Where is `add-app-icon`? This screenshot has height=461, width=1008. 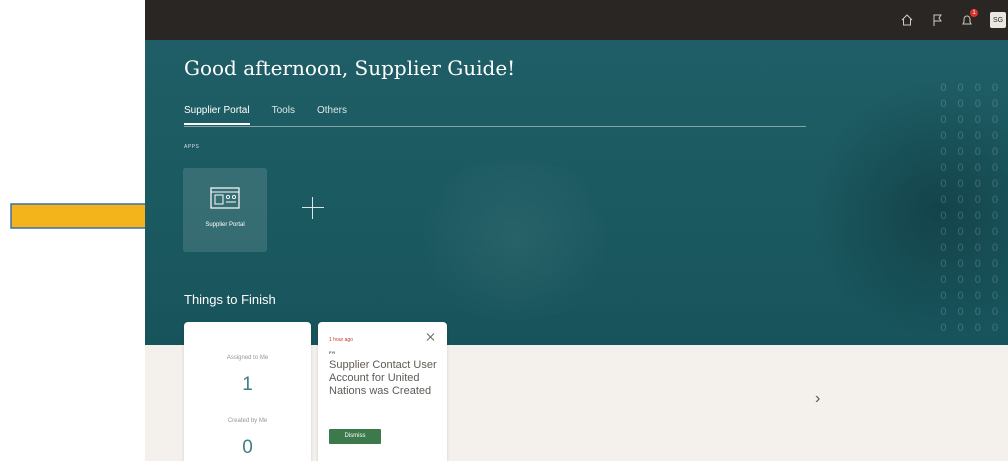
add-app-icon is located at coordinates (313, 208).